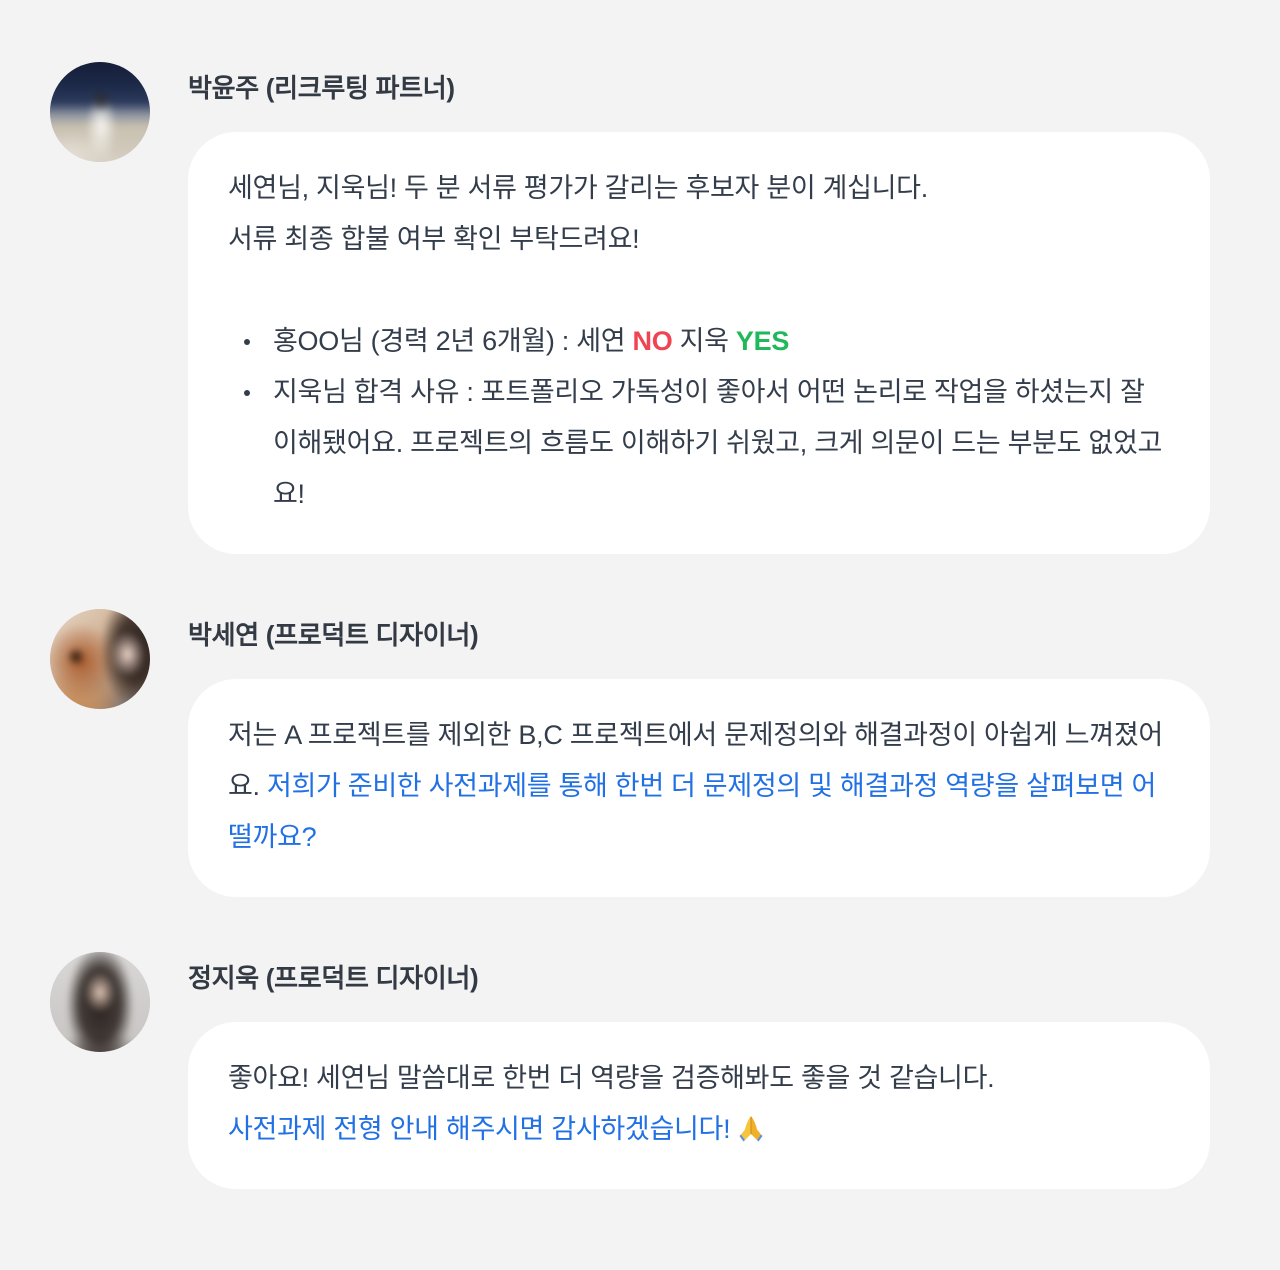  I want to click on bullet-item: 홍OO님 (경력 2년 6개월) : 세연 NO 지욱 YES, so click(698, 341).